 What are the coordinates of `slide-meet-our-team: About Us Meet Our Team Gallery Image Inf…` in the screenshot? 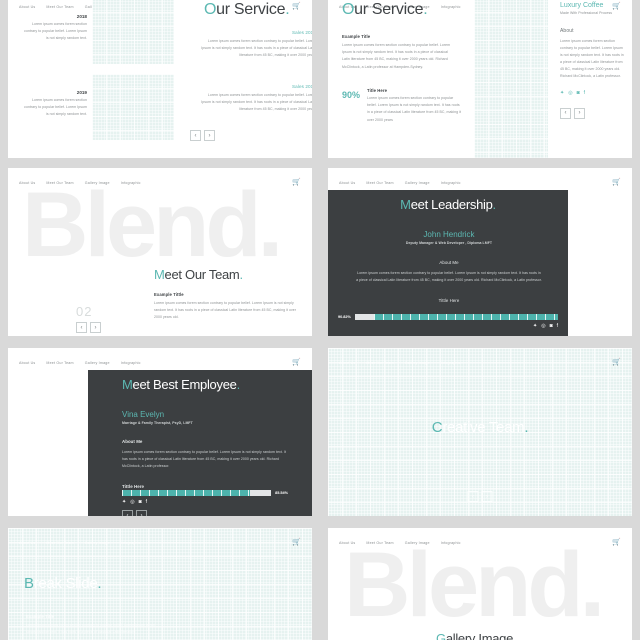 It's located at (160, 252).